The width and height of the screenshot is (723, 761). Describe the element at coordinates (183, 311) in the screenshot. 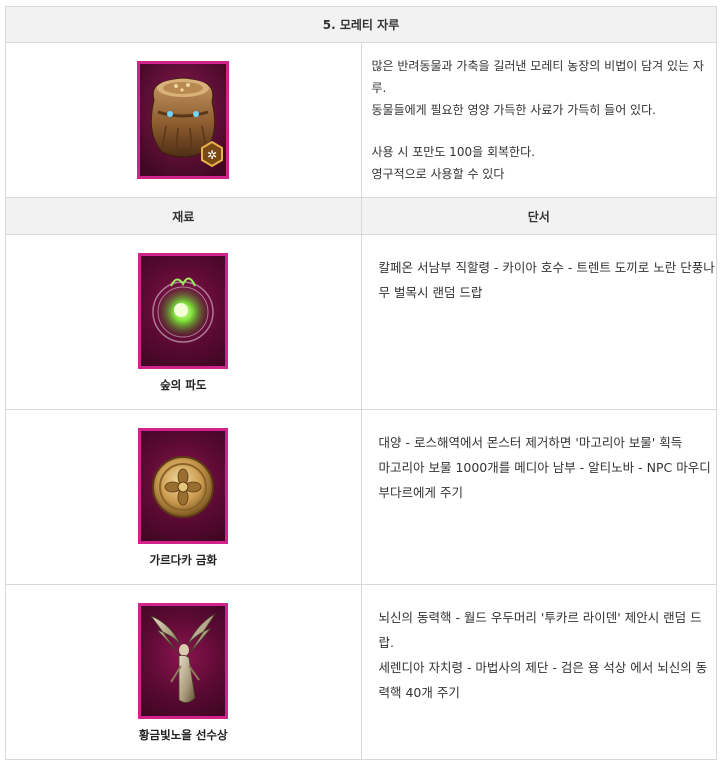

I see `green-orb-icon` at that location.